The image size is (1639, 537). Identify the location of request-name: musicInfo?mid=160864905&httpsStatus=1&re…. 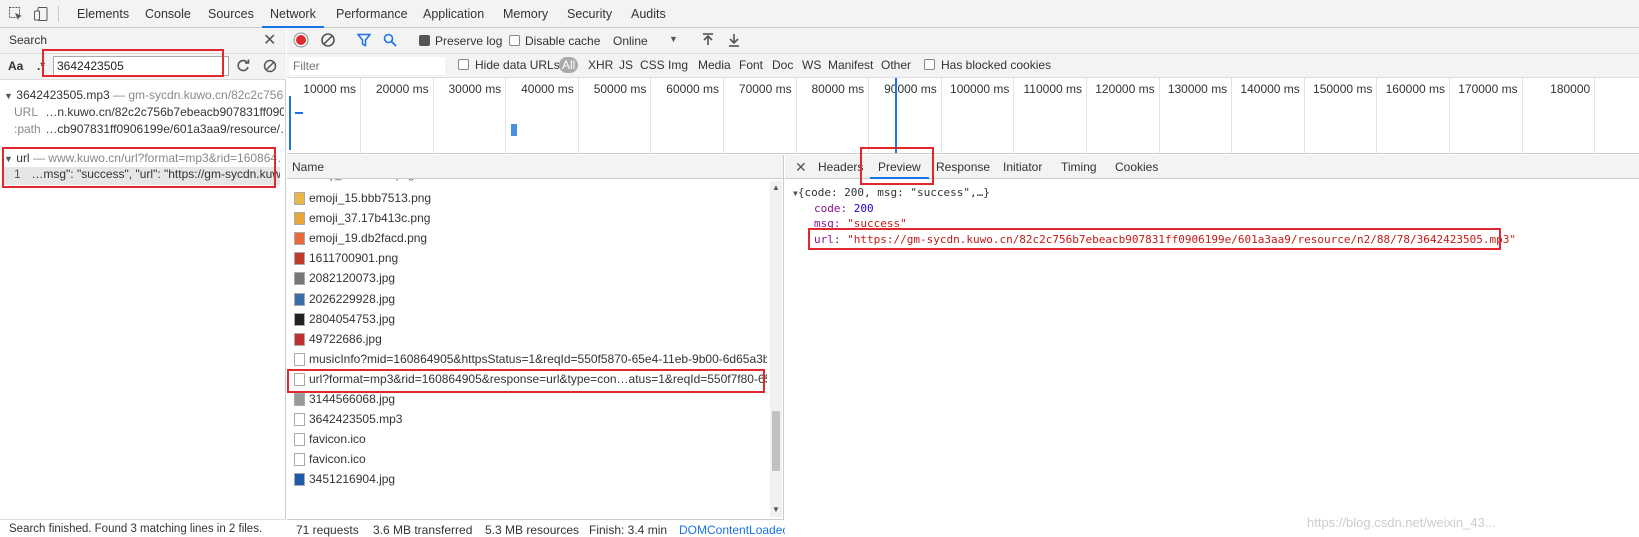
(538, 358).